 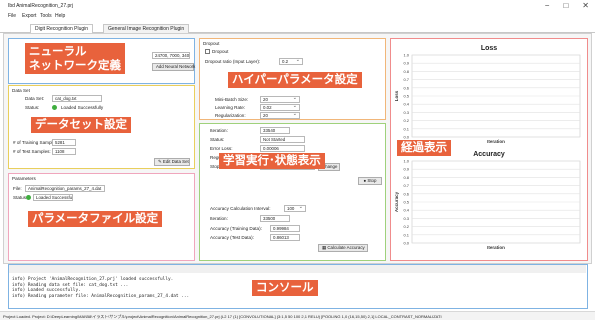 What do you see at coordinates (62, 28) in the screenshot?
I see `tab-digit-recognition: Digit Recognition Plugin` at bounding box center [62, 28].